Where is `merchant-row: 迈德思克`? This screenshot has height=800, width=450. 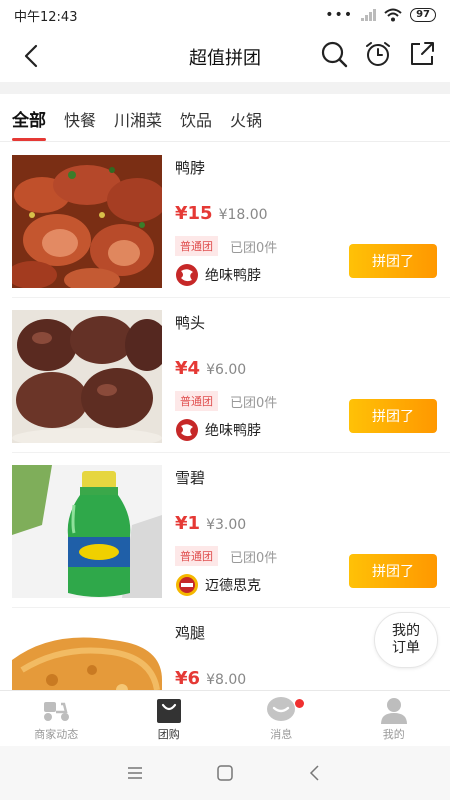 merchant-row: 迈德思克 is located at coordinates (218, 585).